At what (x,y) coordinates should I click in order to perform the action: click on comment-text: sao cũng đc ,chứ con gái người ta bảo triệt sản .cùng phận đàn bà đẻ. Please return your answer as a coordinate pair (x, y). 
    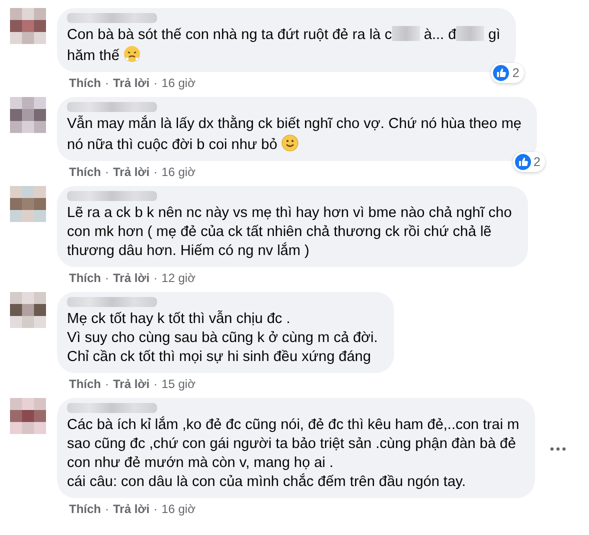
    Looking at the image, I should click on (291, 444).